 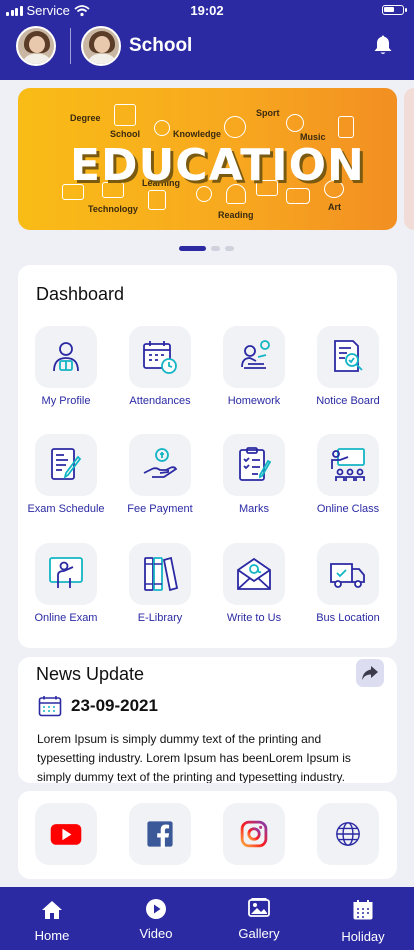 I want to click on banner-tag-school: School, so click(x=125, y=134).